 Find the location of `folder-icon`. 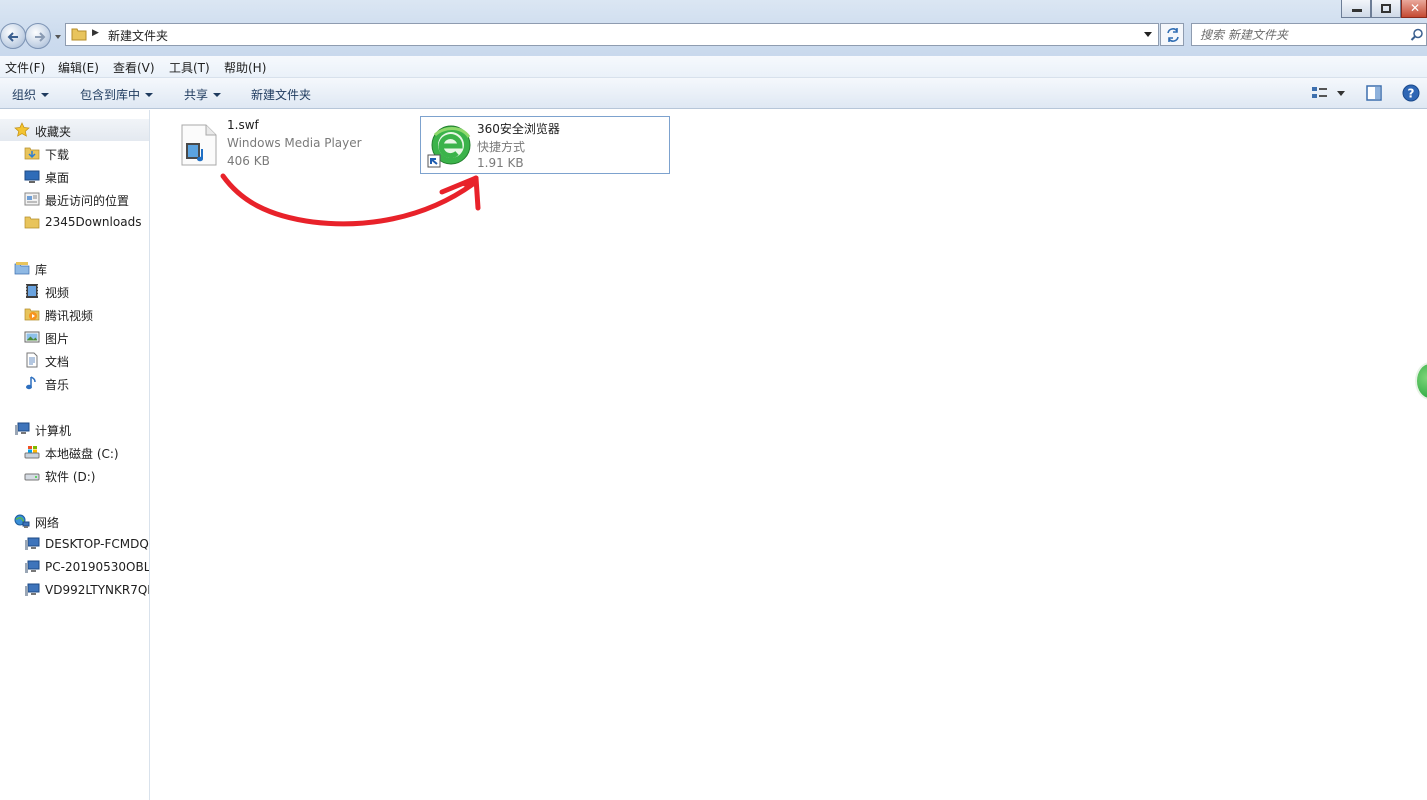

folder-icon is located at coordinates (32, 222).